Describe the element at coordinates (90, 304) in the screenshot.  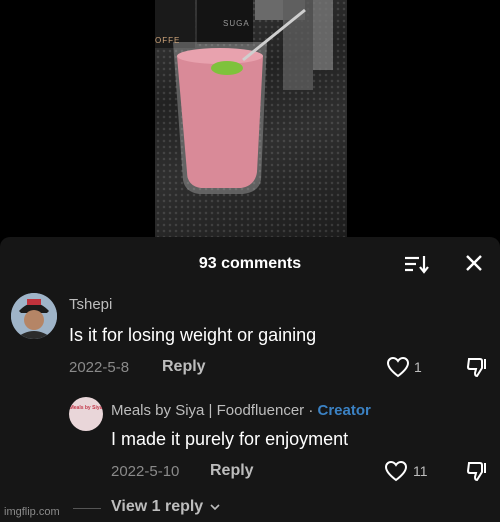
I see `comment-username: Tshepi` at that location.